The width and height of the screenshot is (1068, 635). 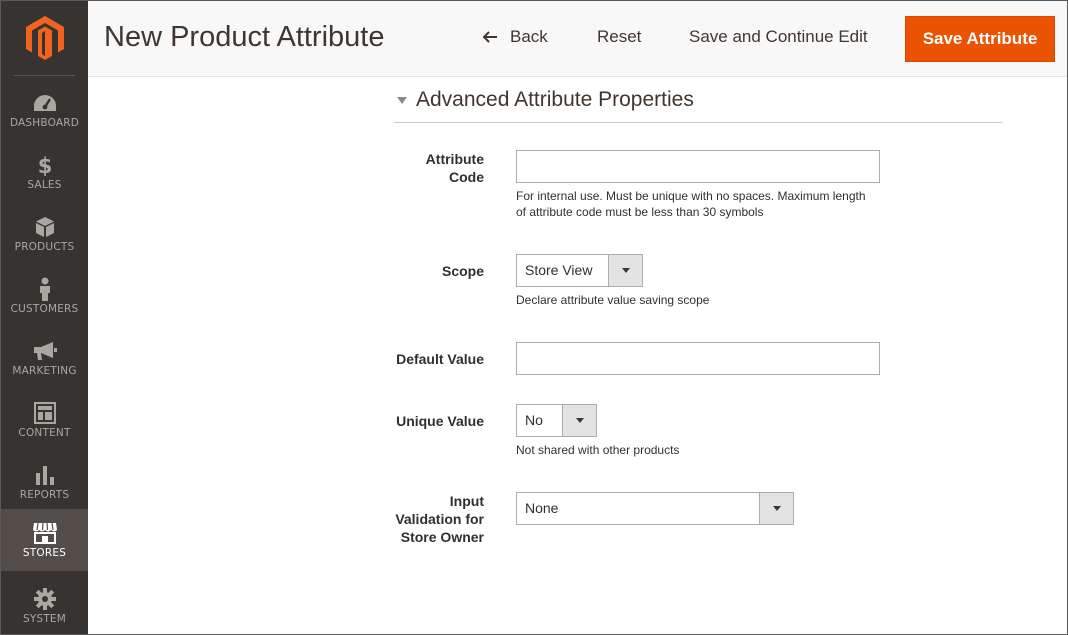 I want to click on nav-label: CONTENT, so click(x=44, y=433).